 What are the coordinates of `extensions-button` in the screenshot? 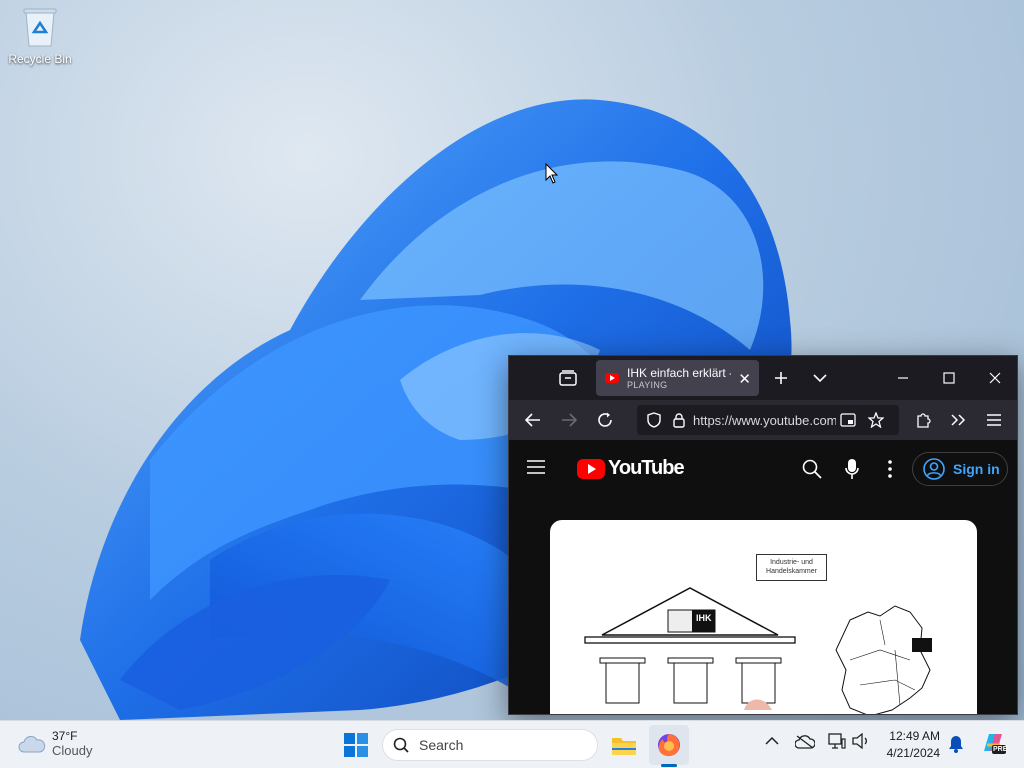 It's located at (923, 420).